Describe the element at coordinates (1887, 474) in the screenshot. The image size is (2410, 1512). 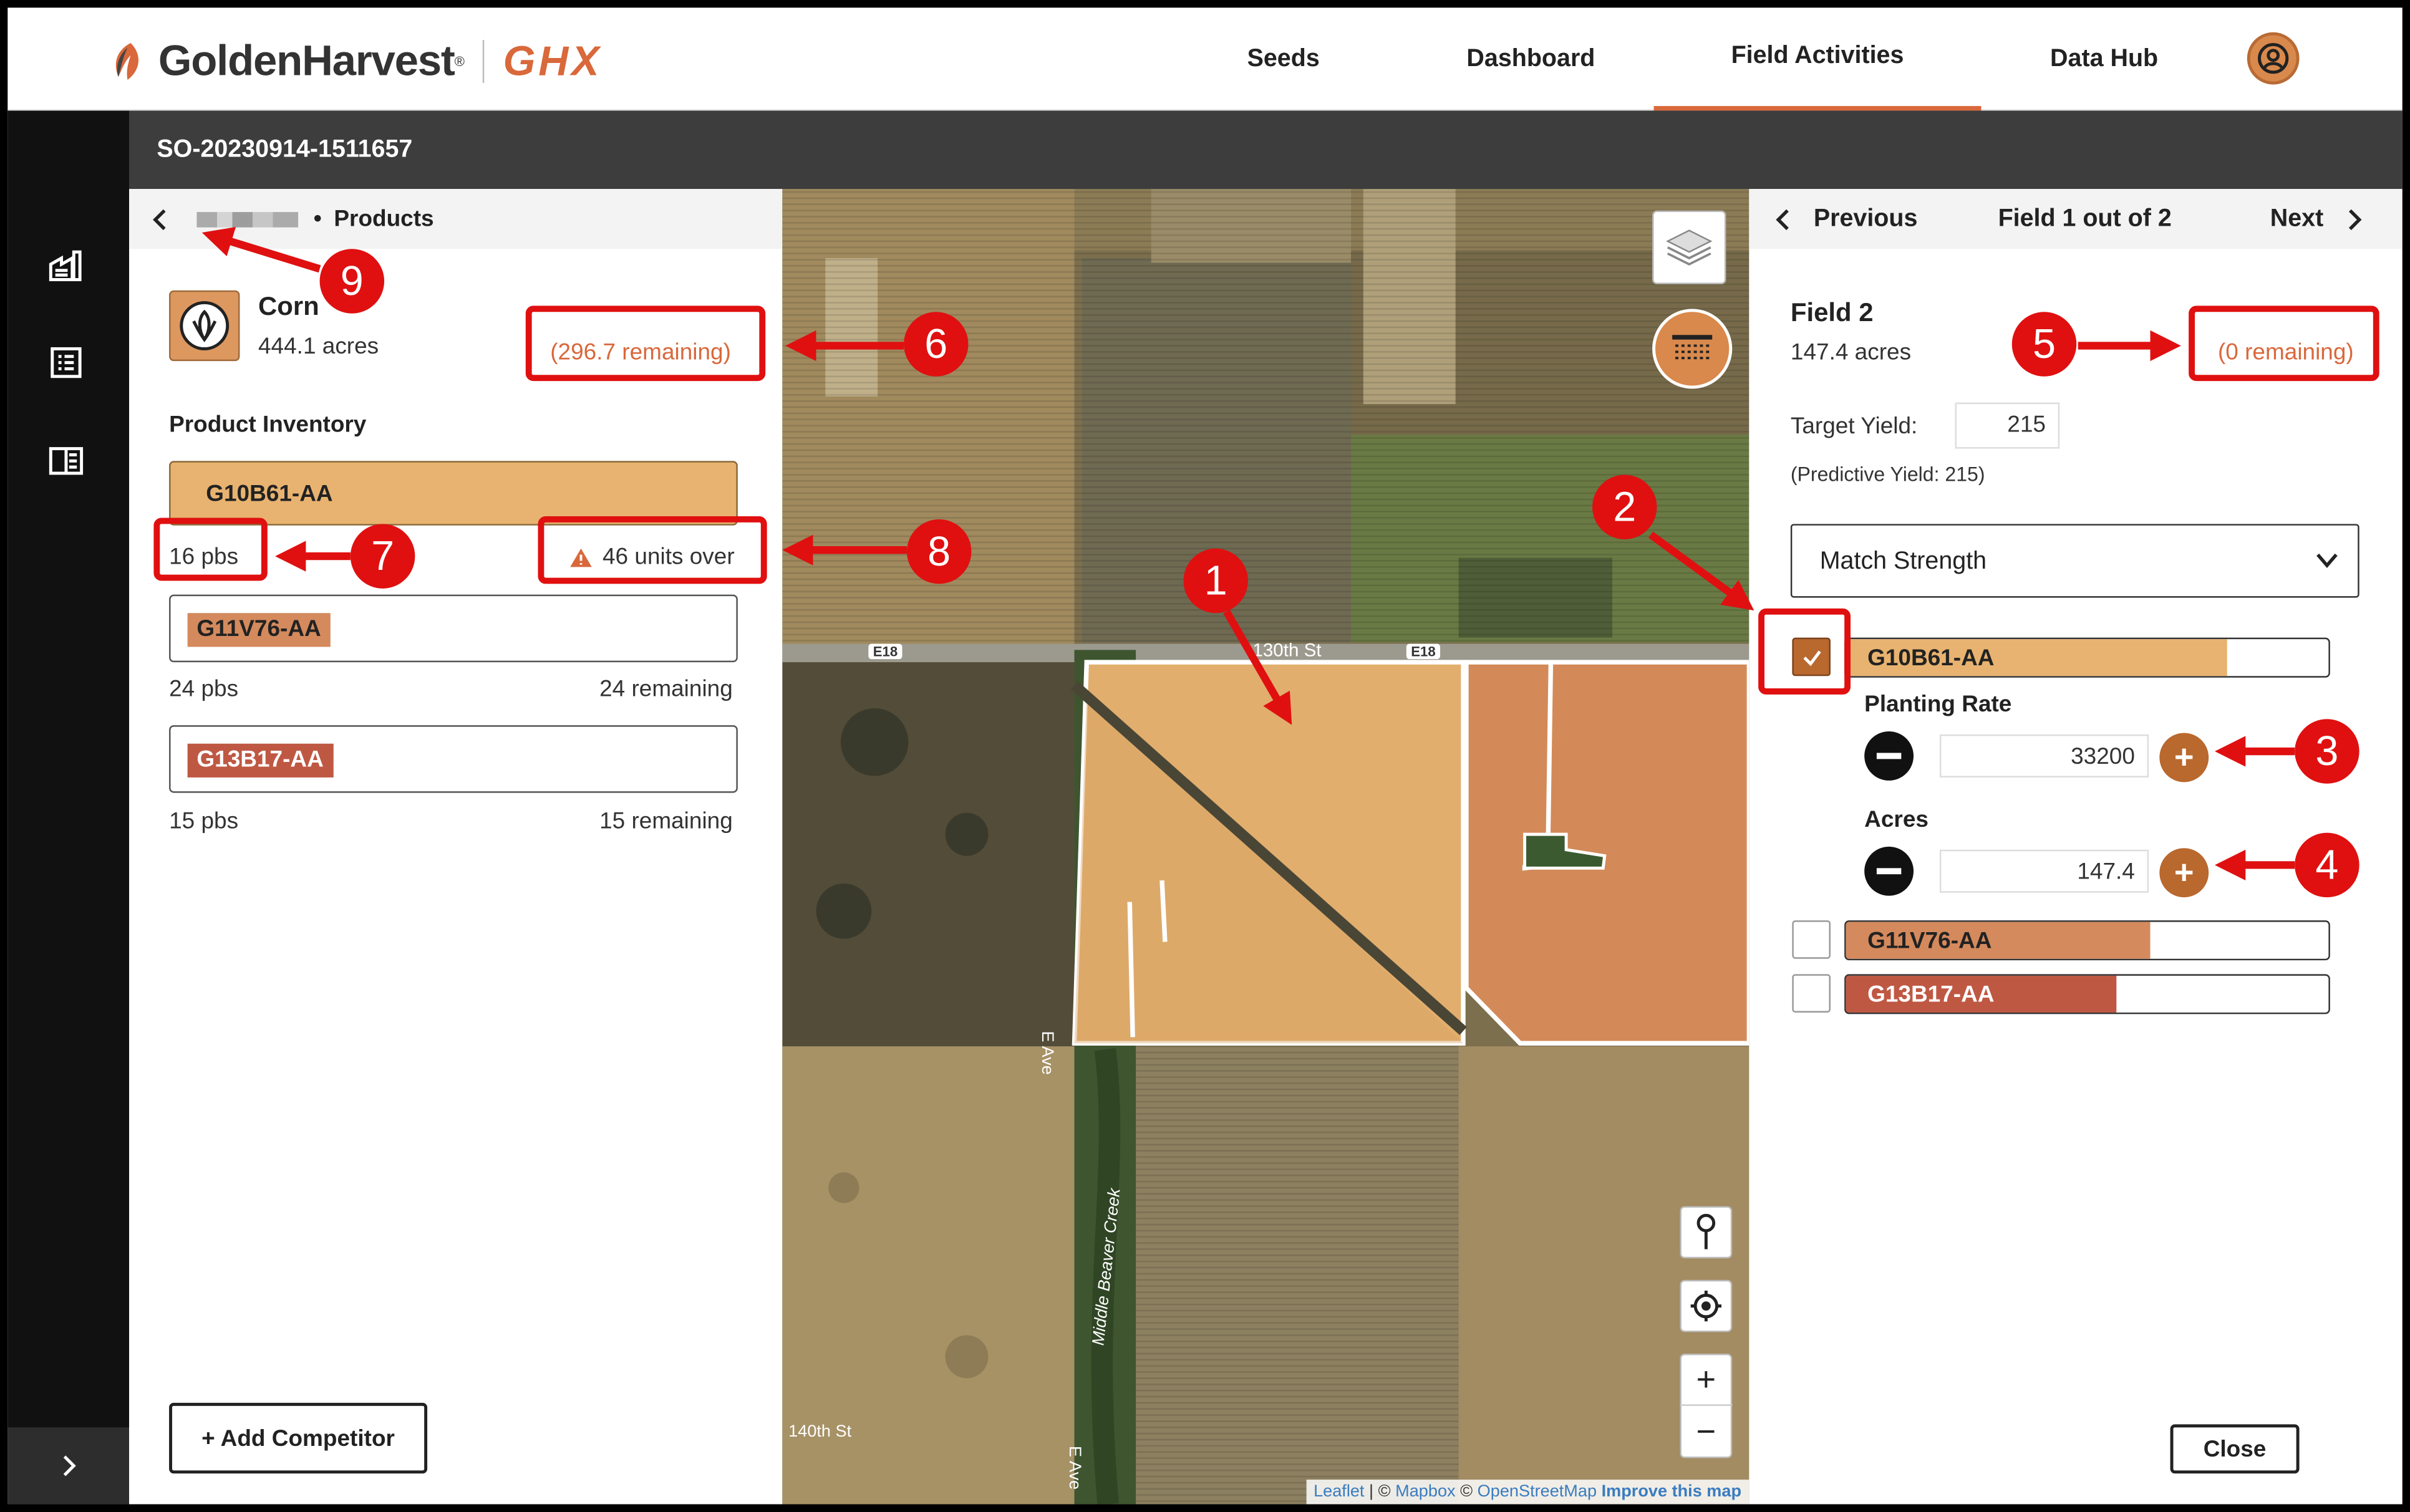
I see `predictive-yield: (Predictive Yield: 215)` at that location.